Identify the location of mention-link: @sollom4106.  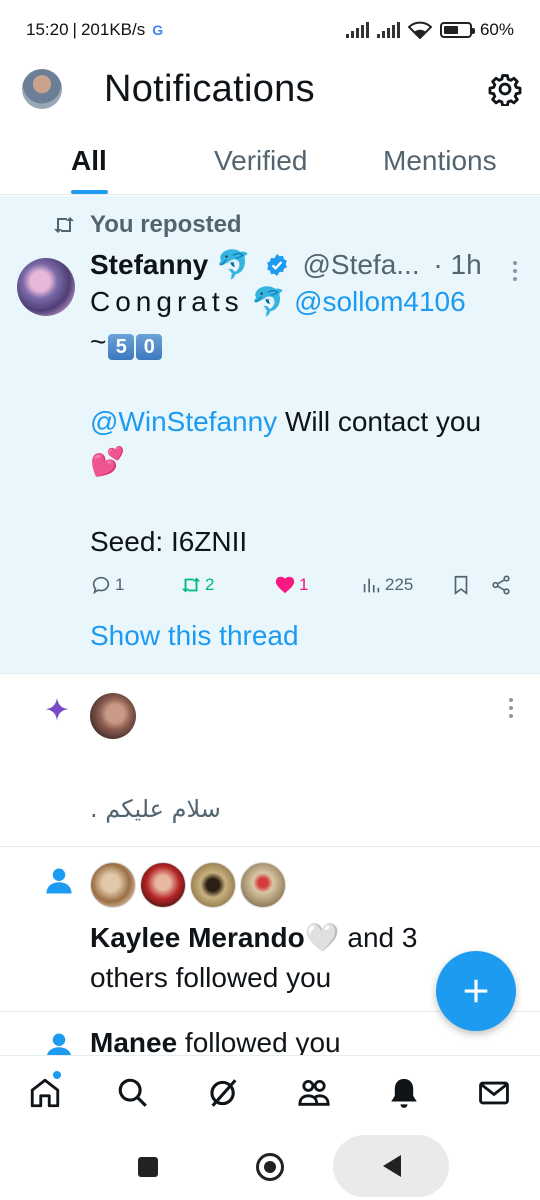
(380, 301).